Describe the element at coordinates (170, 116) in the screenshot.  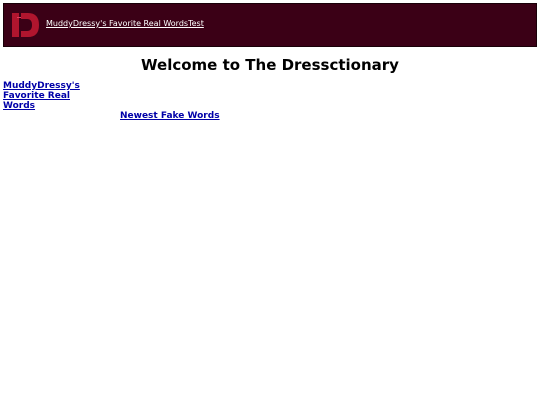
I see `link-newest-fake-words: Newest Fake Words` at that location.